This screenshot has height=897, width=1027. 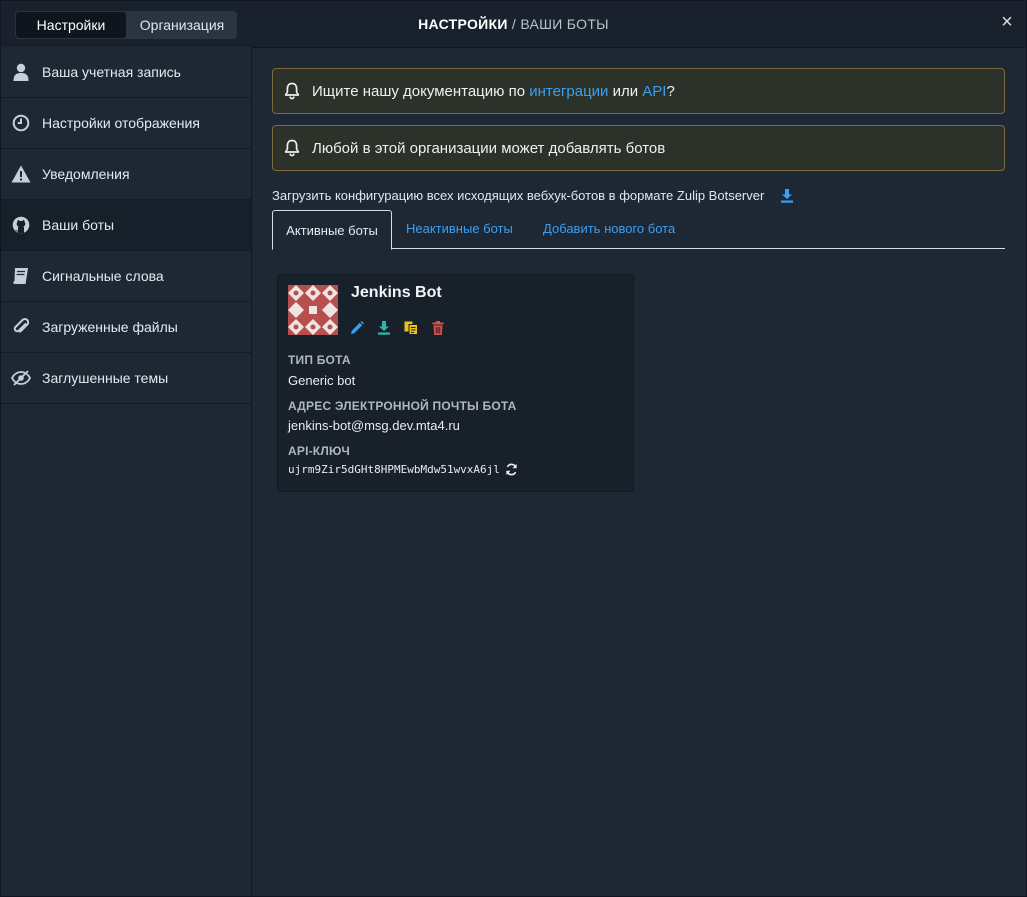 What do you see at coordinates (609, 228) in the screenshot?
I see `tab-add-new-bot: Добавить нового бота` at bounding box center [609, 228].